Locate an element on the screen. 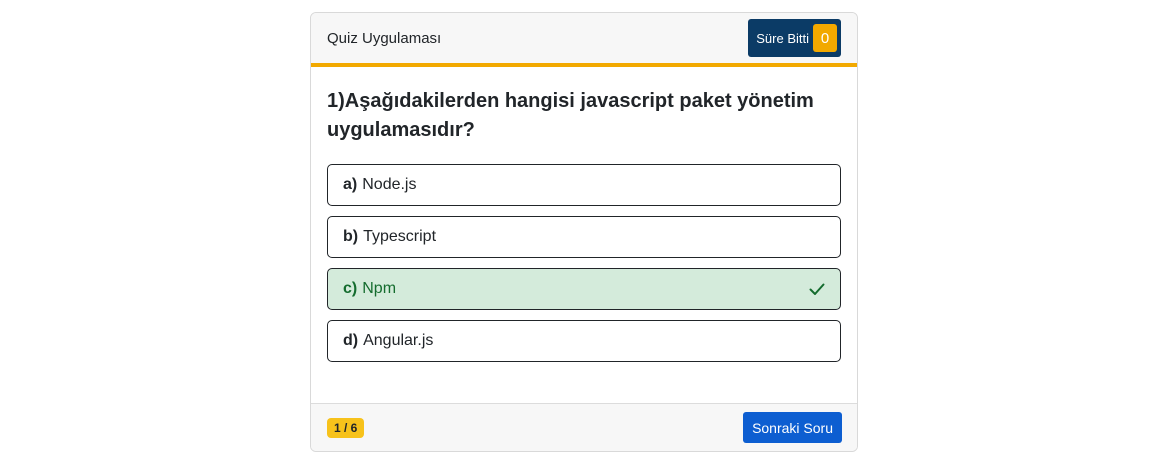 Image resolution: width=1172 pixels, height=473 pixels. timer-count: 0 is located at coordinates (825, 38).